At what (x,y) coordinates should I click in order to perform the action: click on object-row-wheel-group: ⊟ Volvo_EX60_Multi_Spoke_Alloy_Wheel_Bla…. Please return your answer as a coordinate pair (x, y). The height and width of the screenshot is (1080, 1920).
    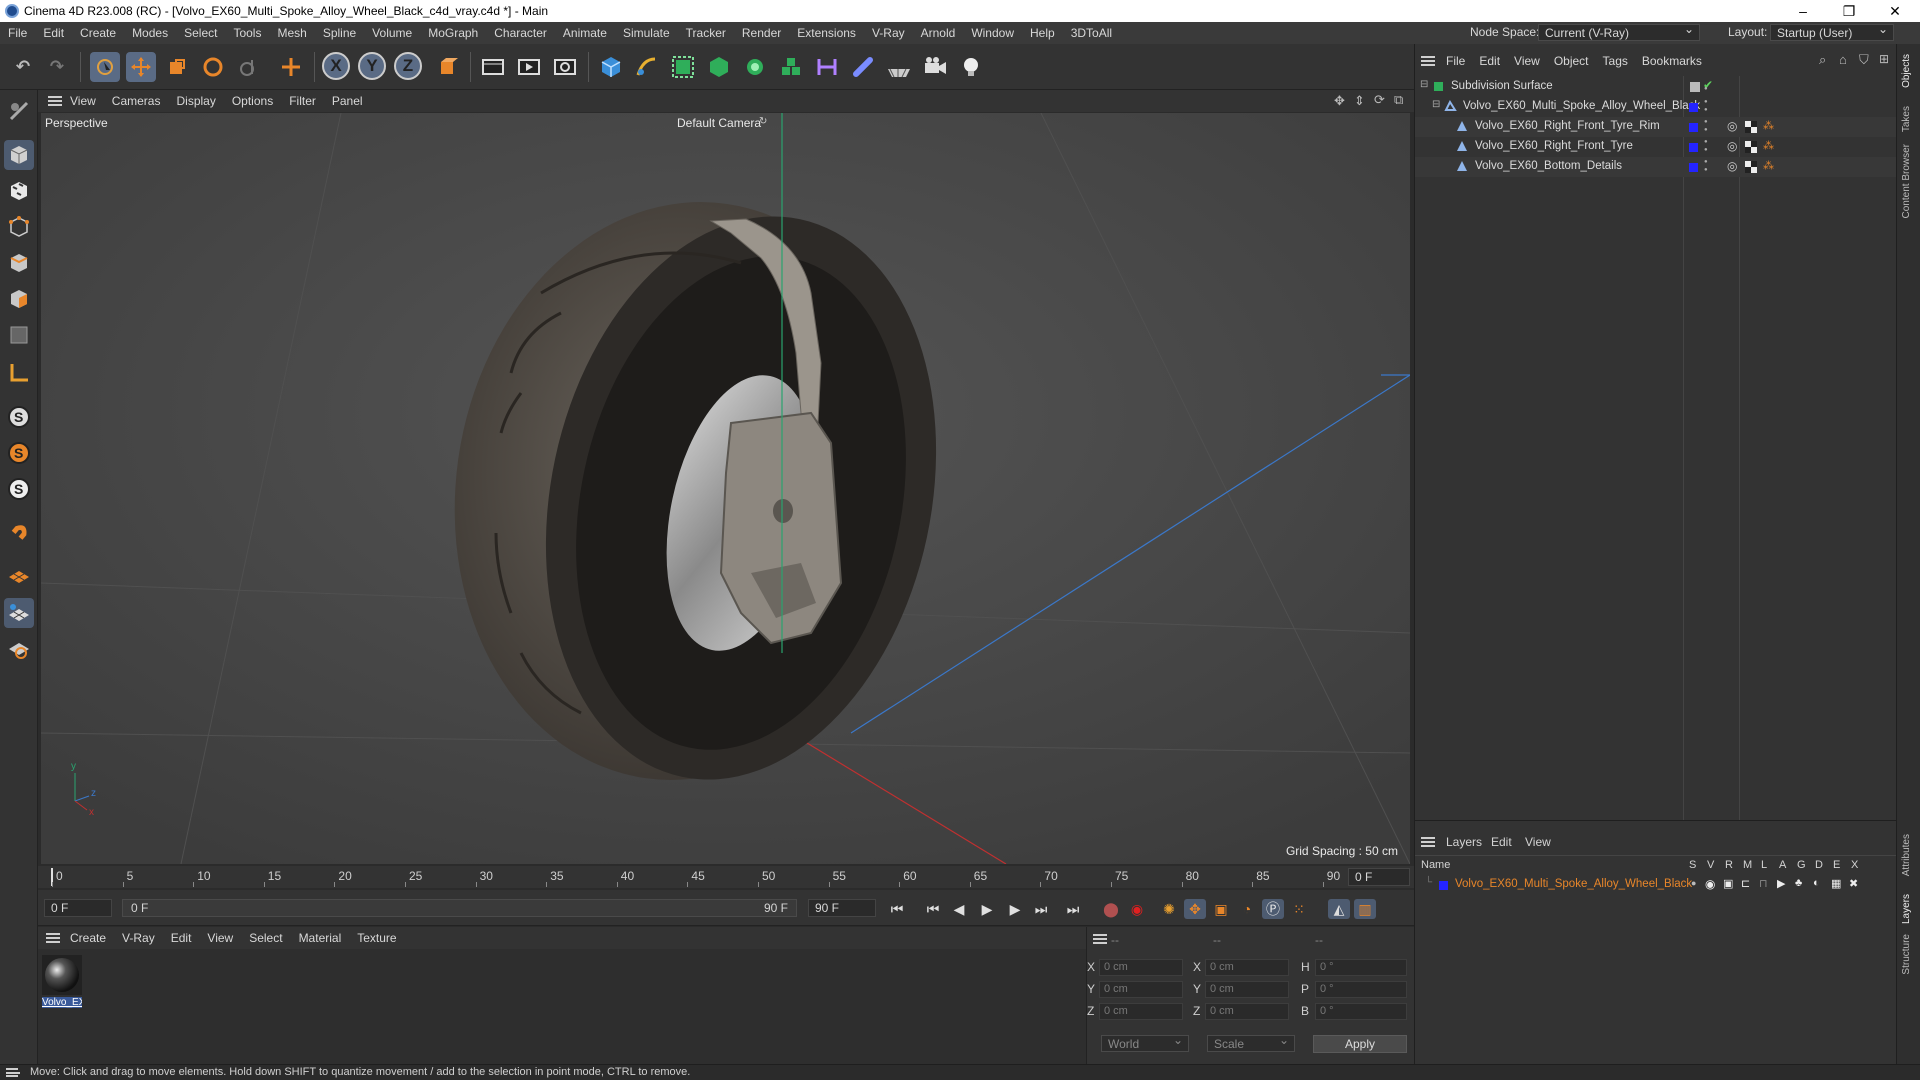
    Looking at the image, I should click on (1656, 107).